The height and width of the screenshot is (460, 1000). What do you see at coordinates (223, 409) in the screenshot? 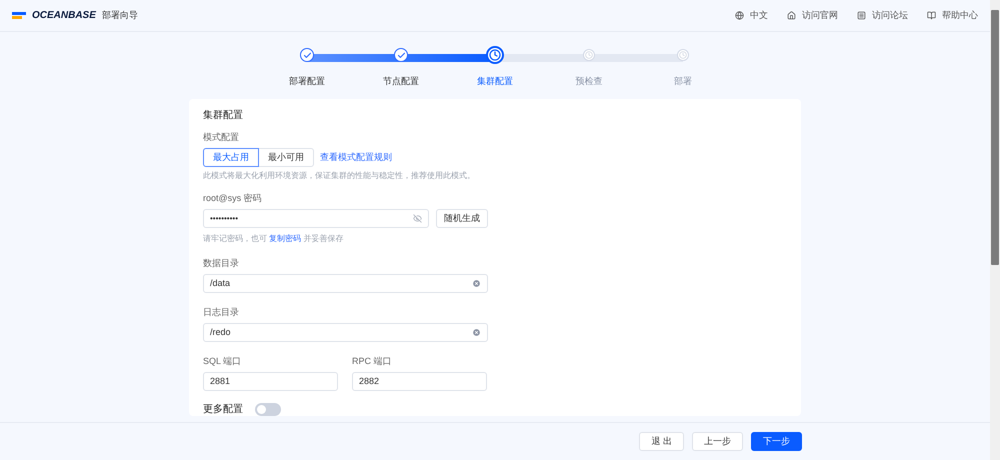
I see `more-config-label: 更多配置` at bounding box center [223, 409].